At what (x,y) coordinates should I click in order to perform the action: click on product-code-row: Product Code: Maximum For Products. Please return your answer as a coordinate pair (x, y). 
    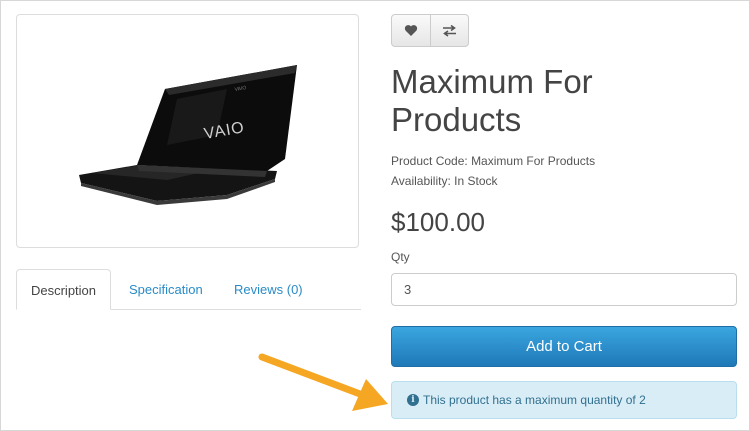
    Looking at the image, I should click on (493, 161).